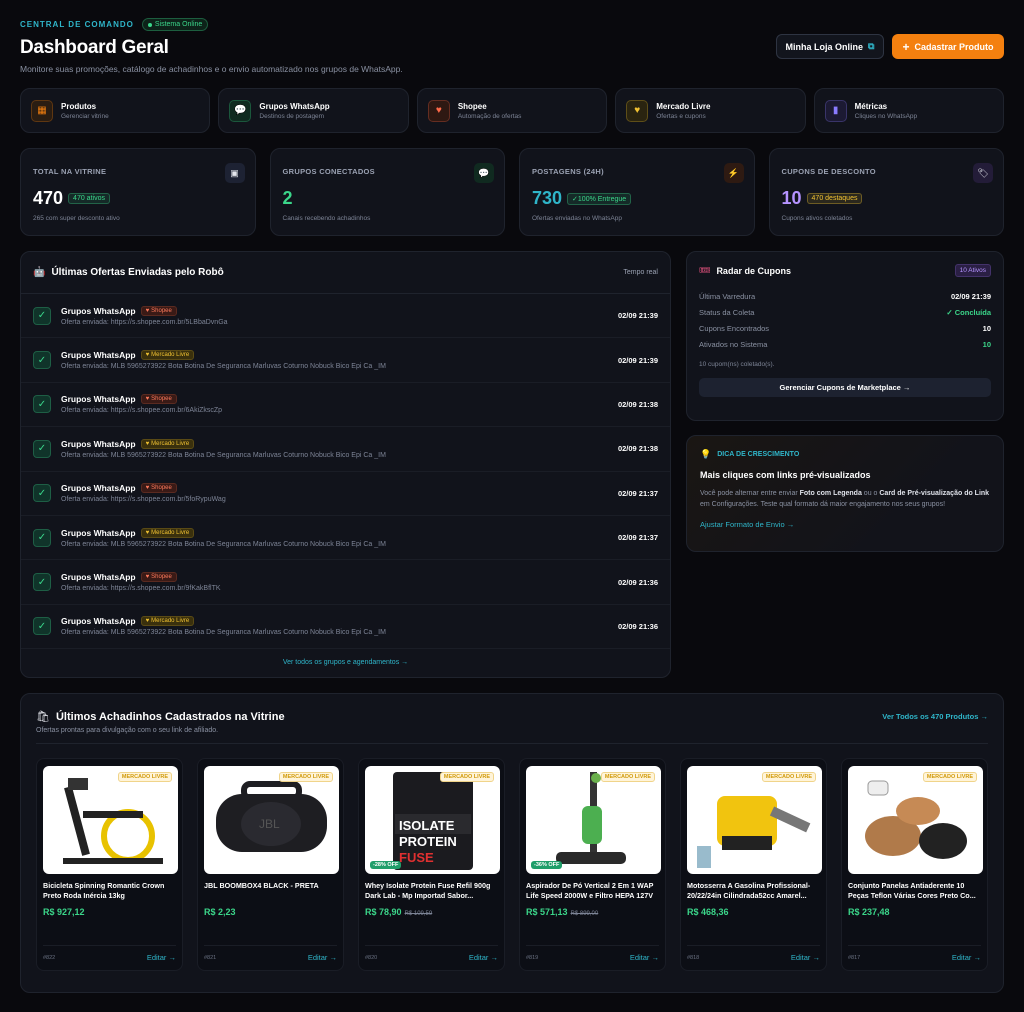 Image resolution: width=1024 pixels, height=1012 pixels. Describe the element at coordinates (418, 914) in the screenshot. I see `product-old-price: R$ 109,59` at that location.